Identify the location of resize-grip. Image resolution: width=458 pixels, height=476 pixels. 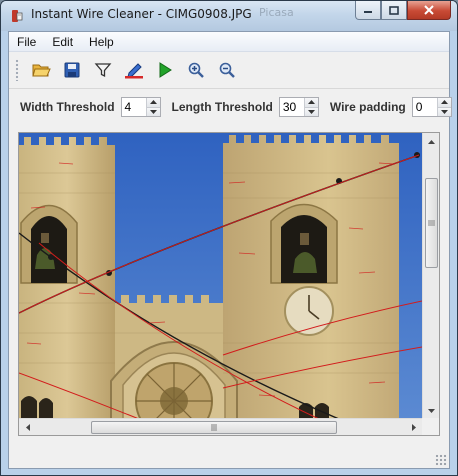
(441, 460).